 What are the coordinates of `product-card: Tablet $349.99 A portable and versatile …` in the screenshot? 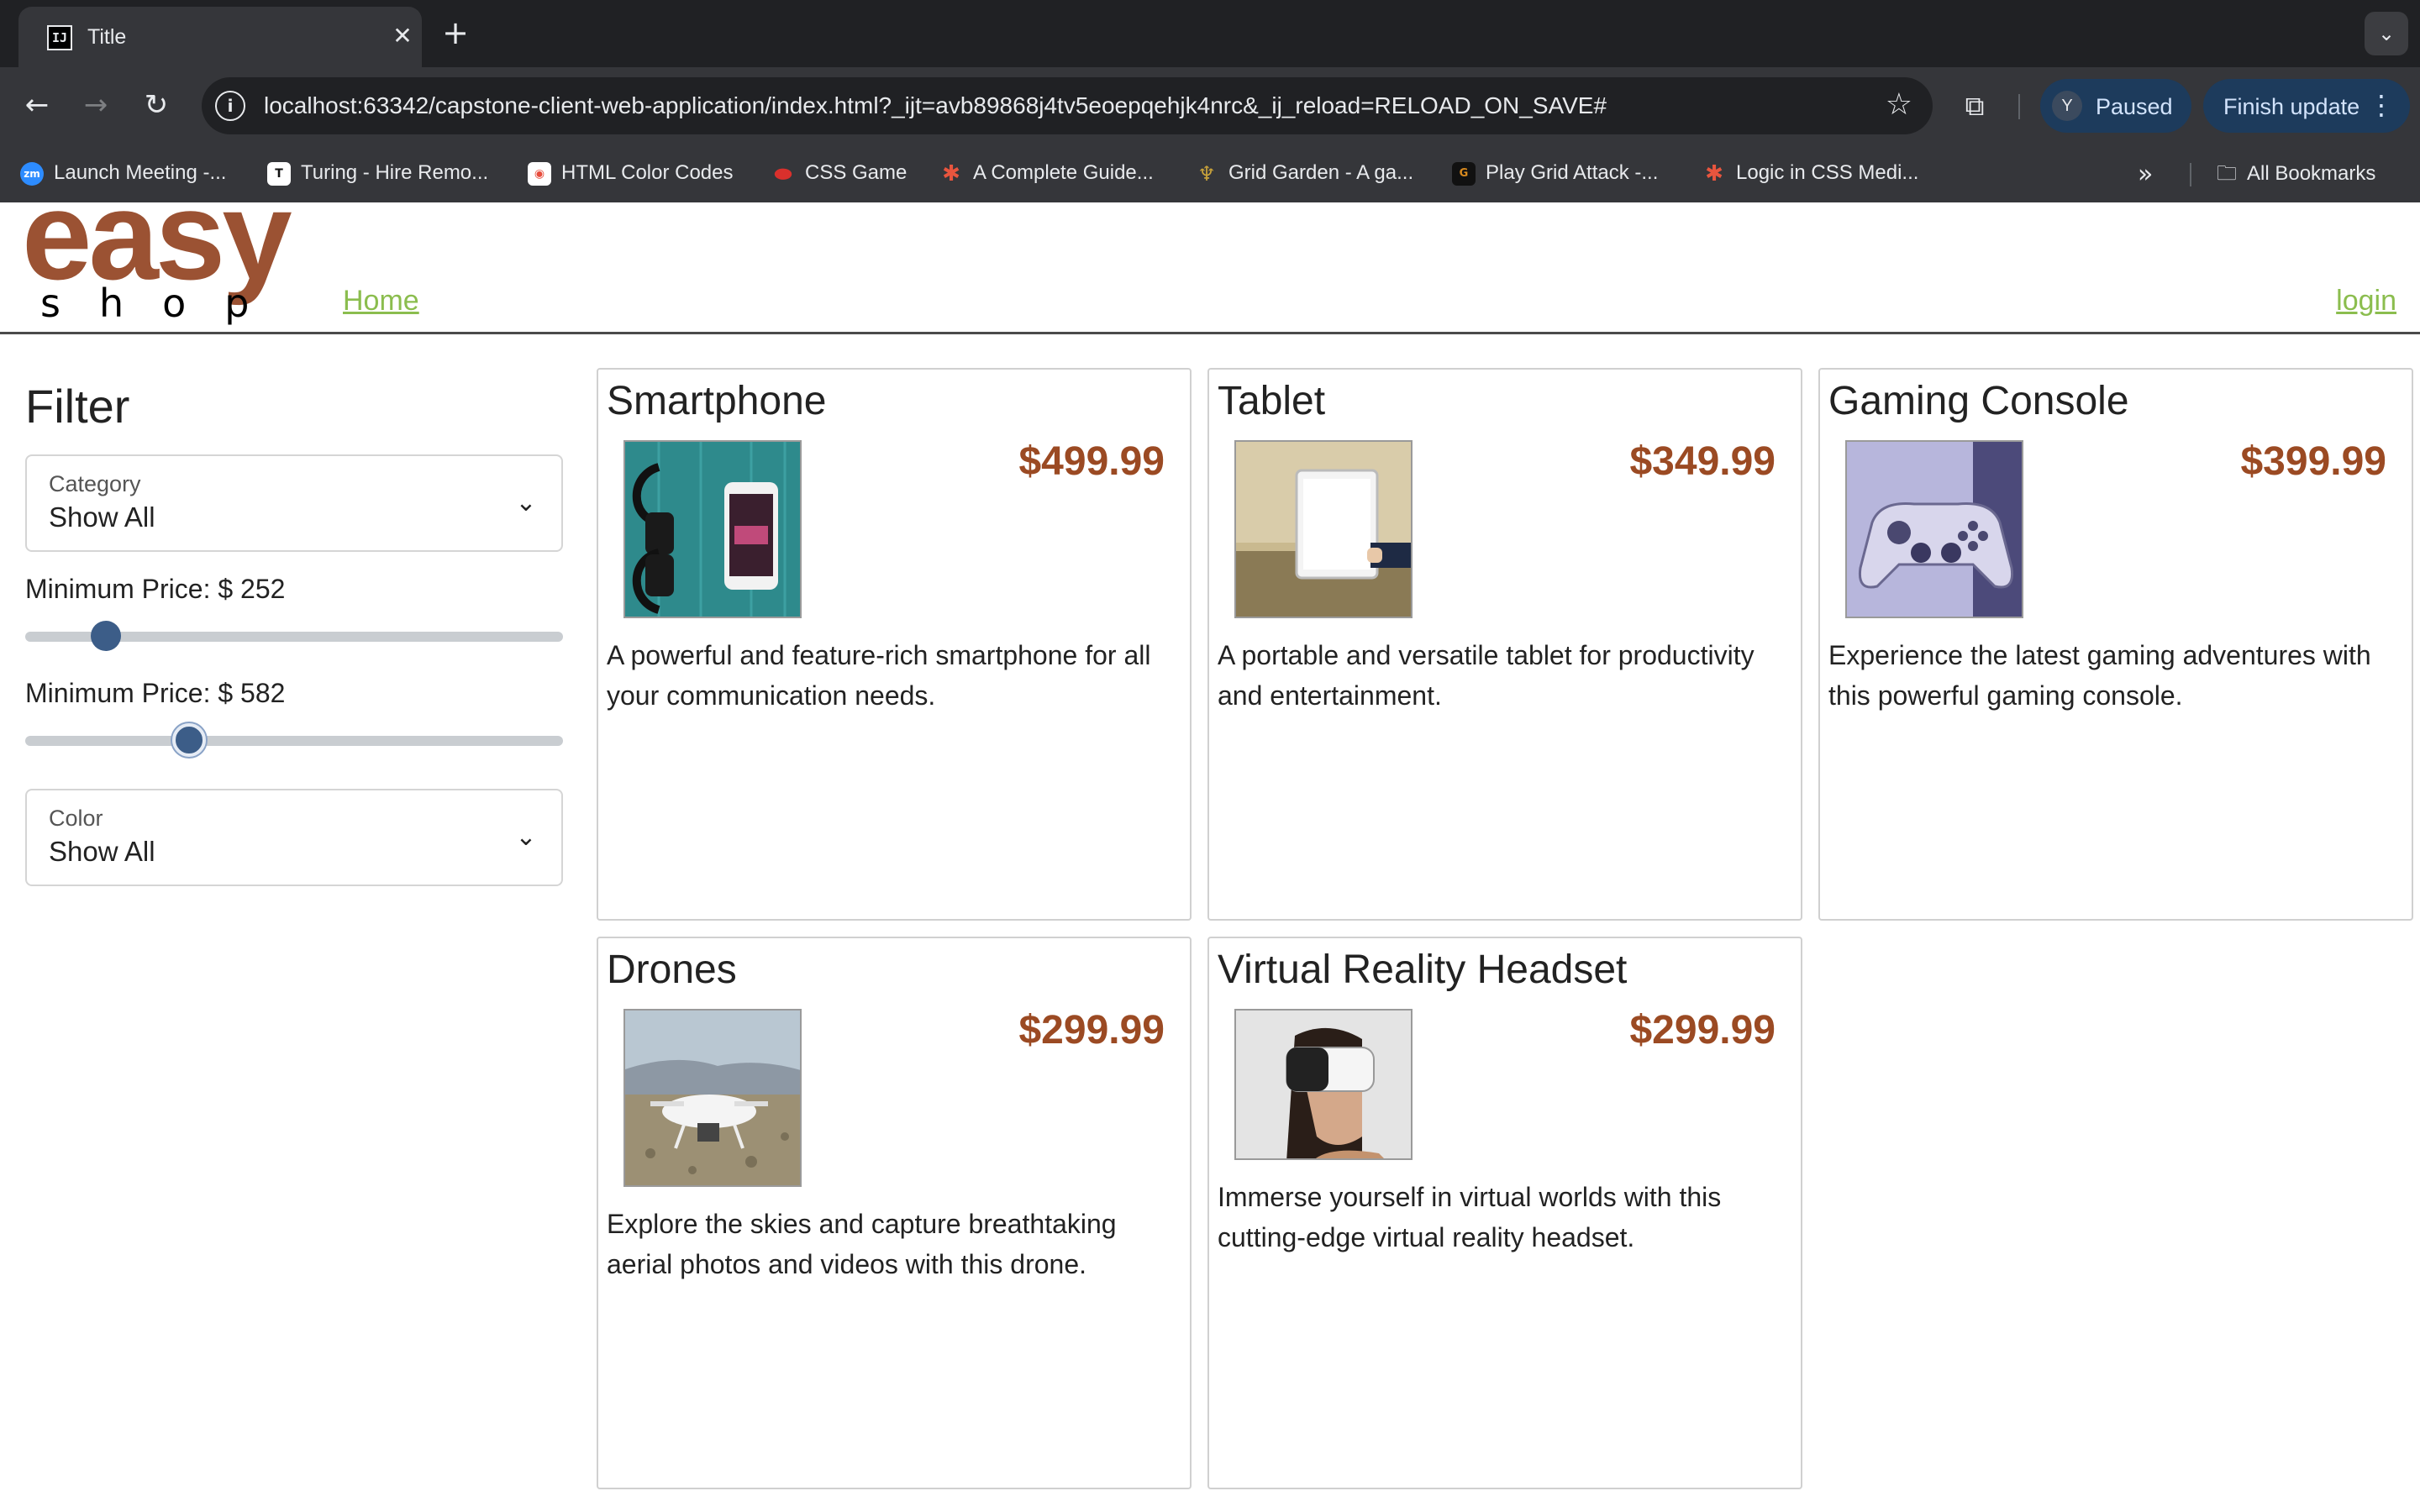 It's located at (1504, 644).